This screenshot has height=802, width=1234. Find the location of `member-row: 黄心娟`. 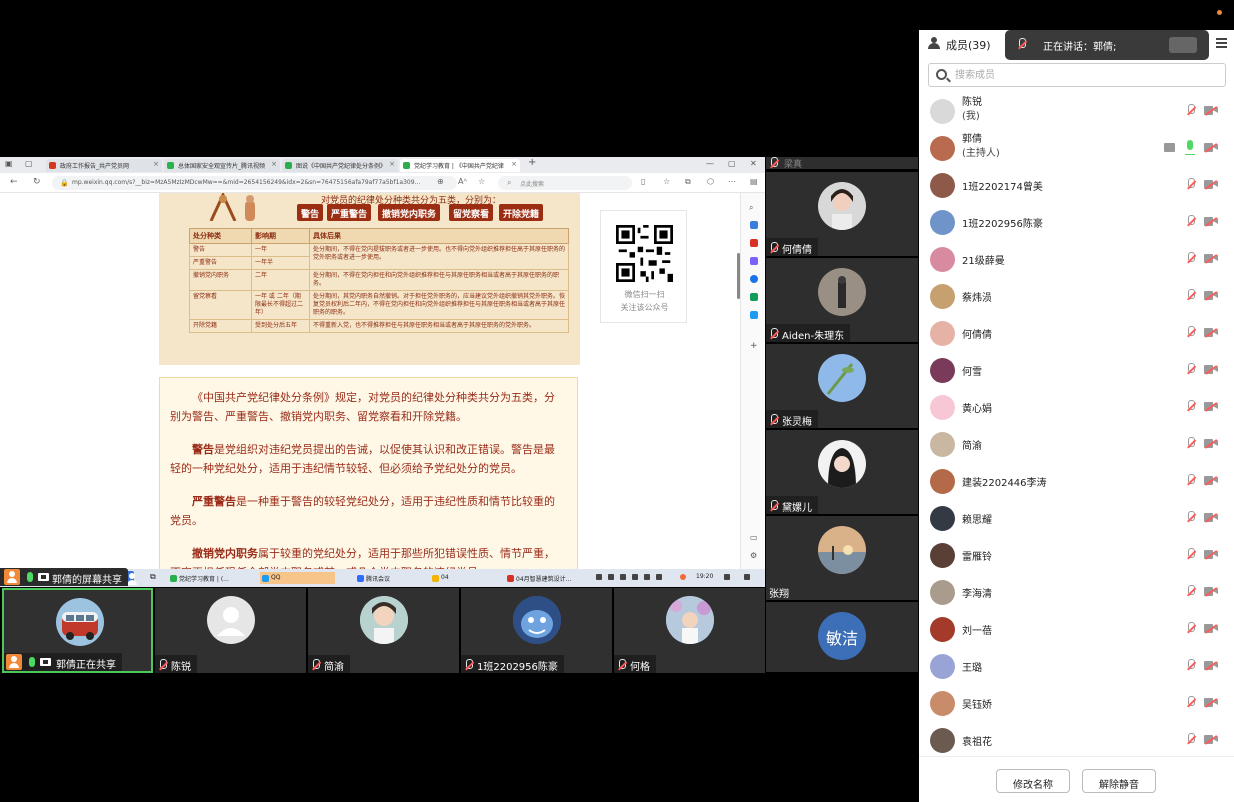

member-row: 黄心娟 is located at coordinates (1076, 406).